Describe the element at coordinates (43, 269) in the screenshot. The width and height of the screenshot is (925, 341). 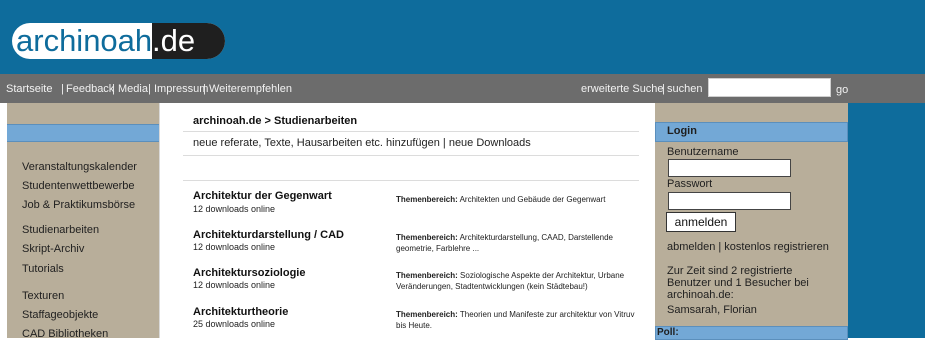
I see `sidebar-item-tutorials: Tutorials` at that location.